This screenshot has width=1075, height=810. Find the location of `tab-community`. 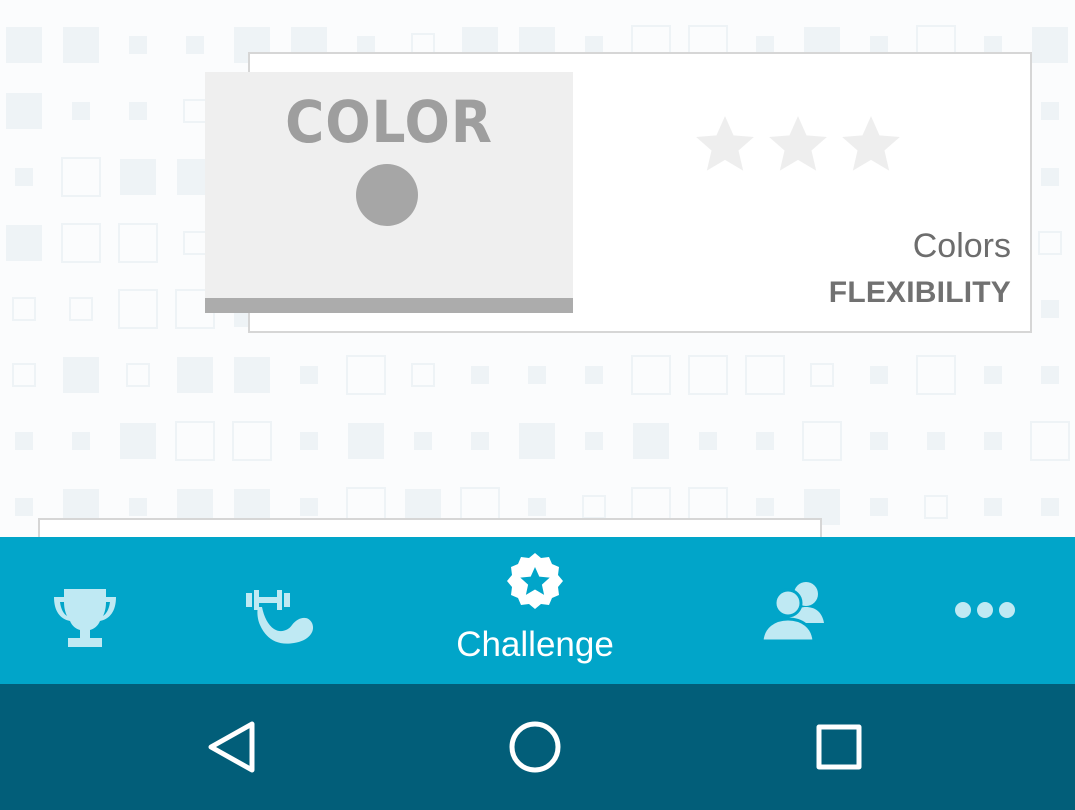

tab-community is located at coordinates (795, 610).